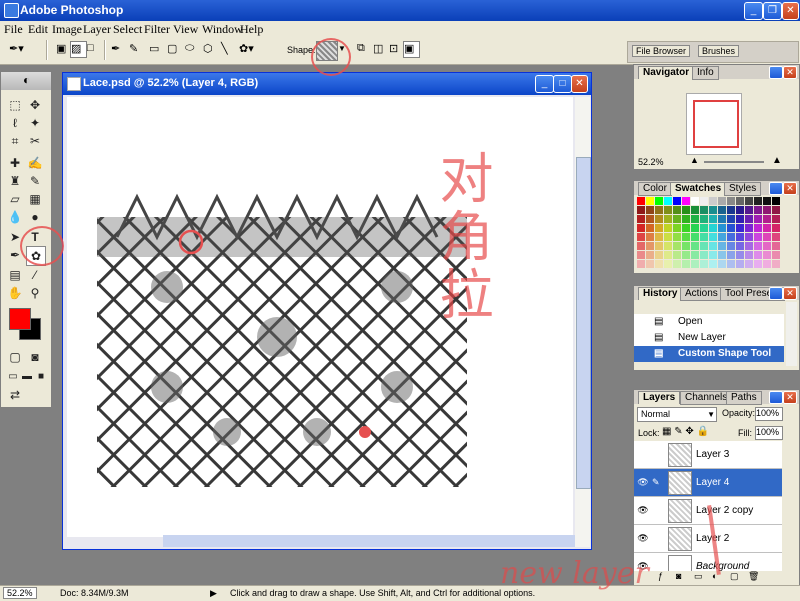  I want to click on crop-icon: ⌗, so click(15, 141).